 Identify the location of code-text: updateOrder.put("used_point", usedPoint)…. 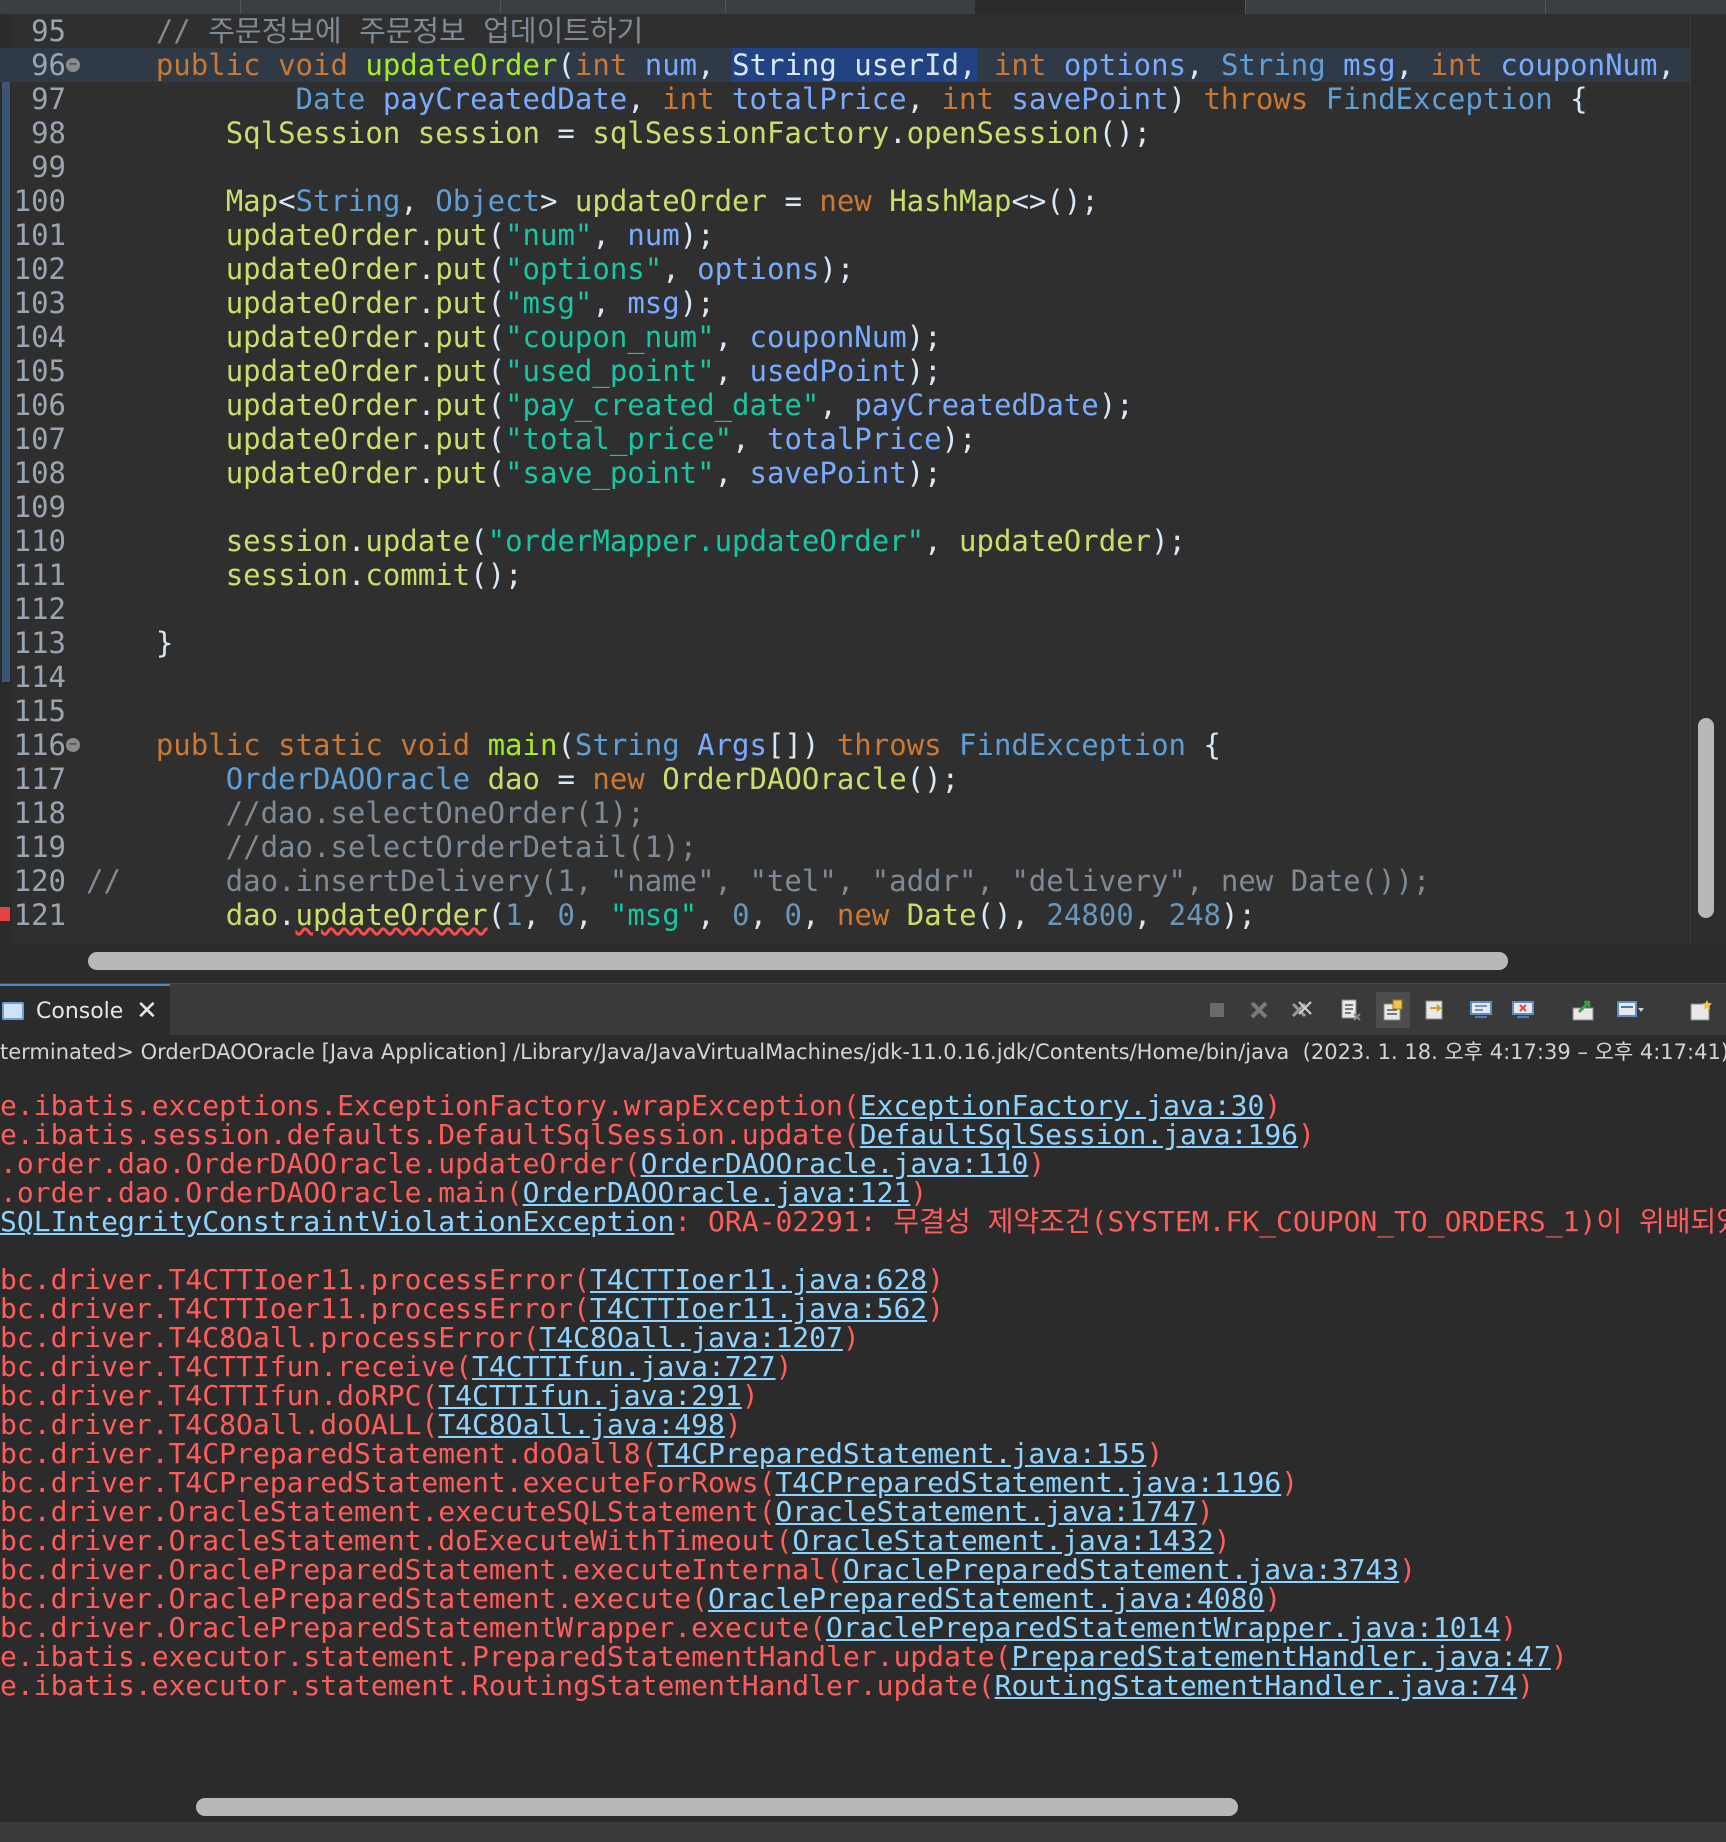
(583, 371).